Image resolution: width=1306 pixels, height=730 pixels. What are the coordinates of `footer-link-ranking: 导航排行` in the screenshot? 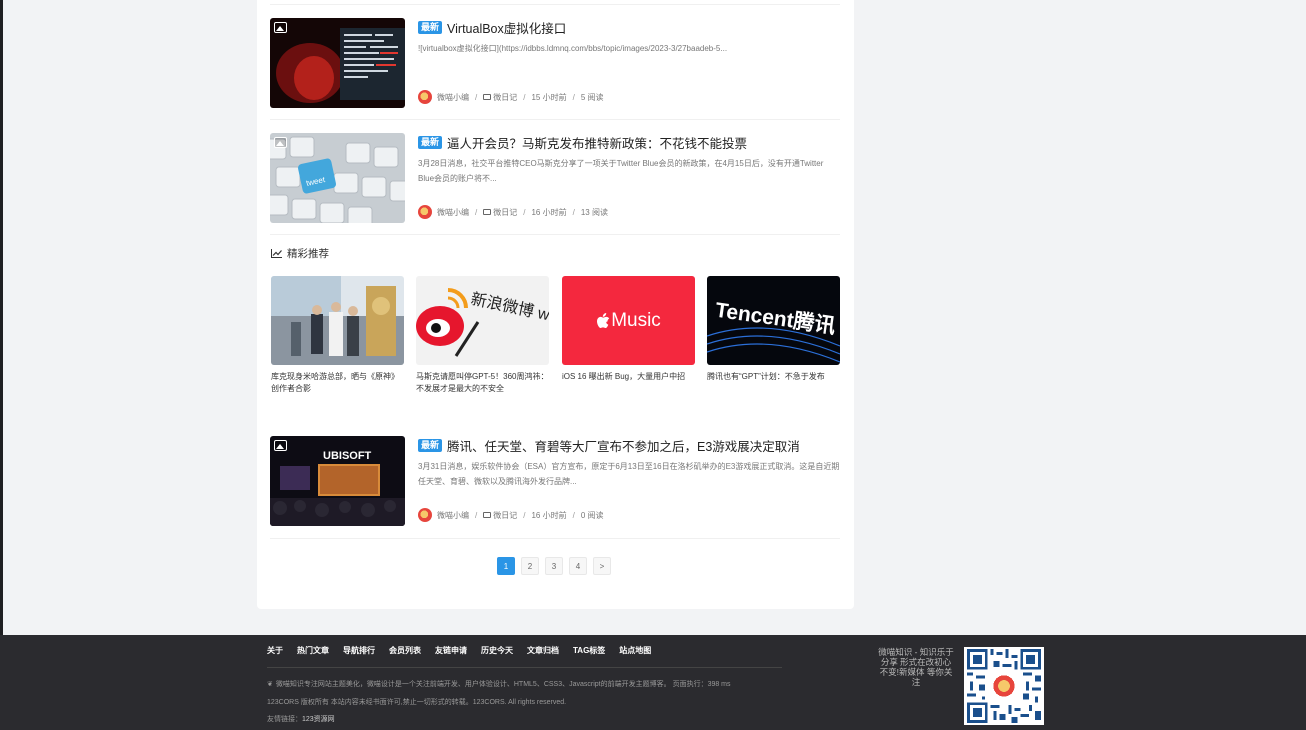 It's located at (359, 650).